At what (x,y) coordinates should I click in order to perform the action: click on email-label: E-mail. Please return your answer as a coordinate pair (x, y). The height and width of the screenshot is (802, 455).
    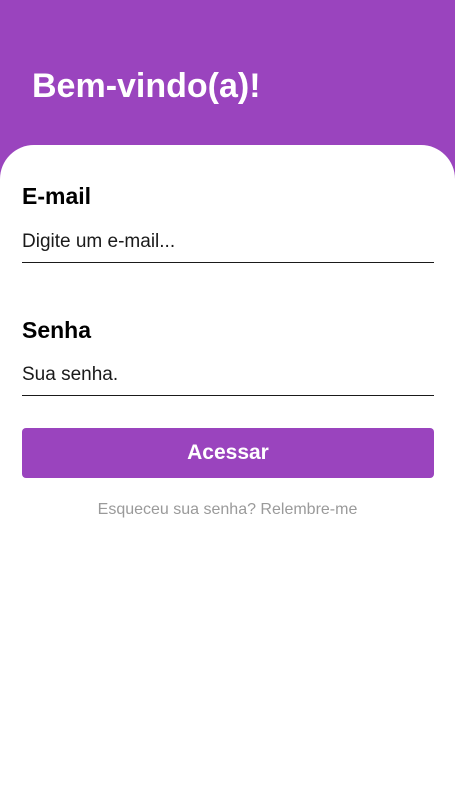
    Looking at the image, I should click on (57, 196).